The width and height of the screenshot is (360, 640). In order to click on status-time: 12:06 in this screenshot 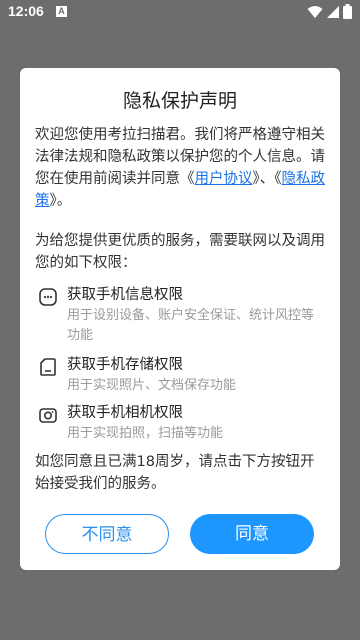, I will do `click(26, 11)`.